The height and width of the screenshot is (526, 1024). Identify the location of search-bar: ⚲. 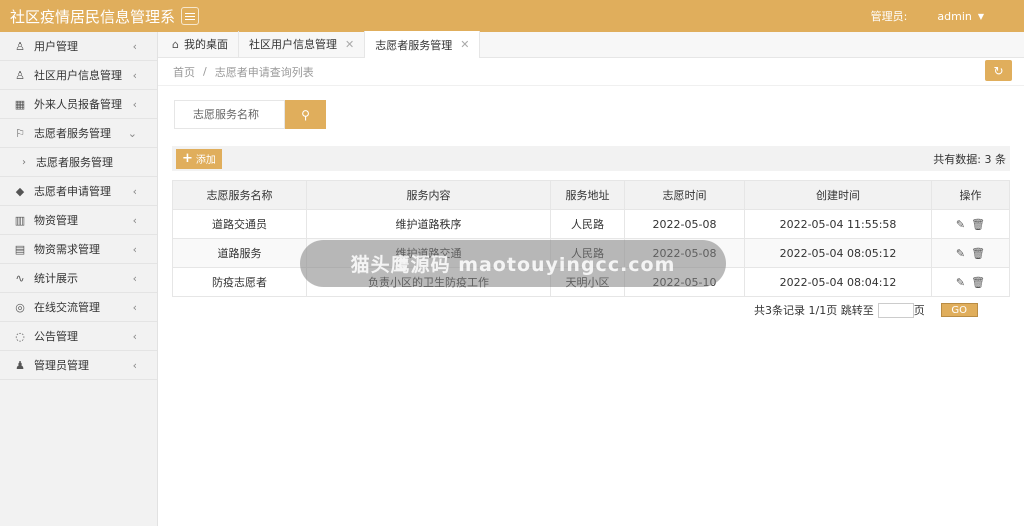
(250, 114).